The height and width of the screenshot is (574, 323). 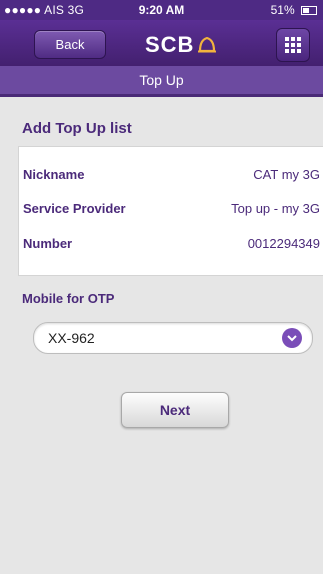 I want to click on detail-label: Service Provider, so click(x=74, y=208).